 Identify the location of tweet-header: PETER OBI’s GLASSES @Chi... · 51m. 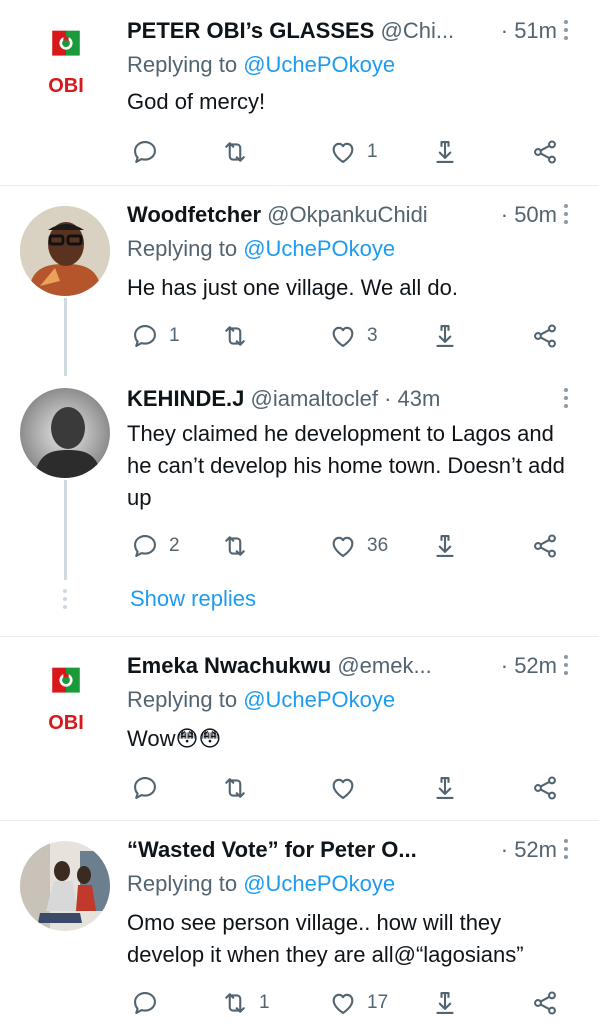
(342, 31).